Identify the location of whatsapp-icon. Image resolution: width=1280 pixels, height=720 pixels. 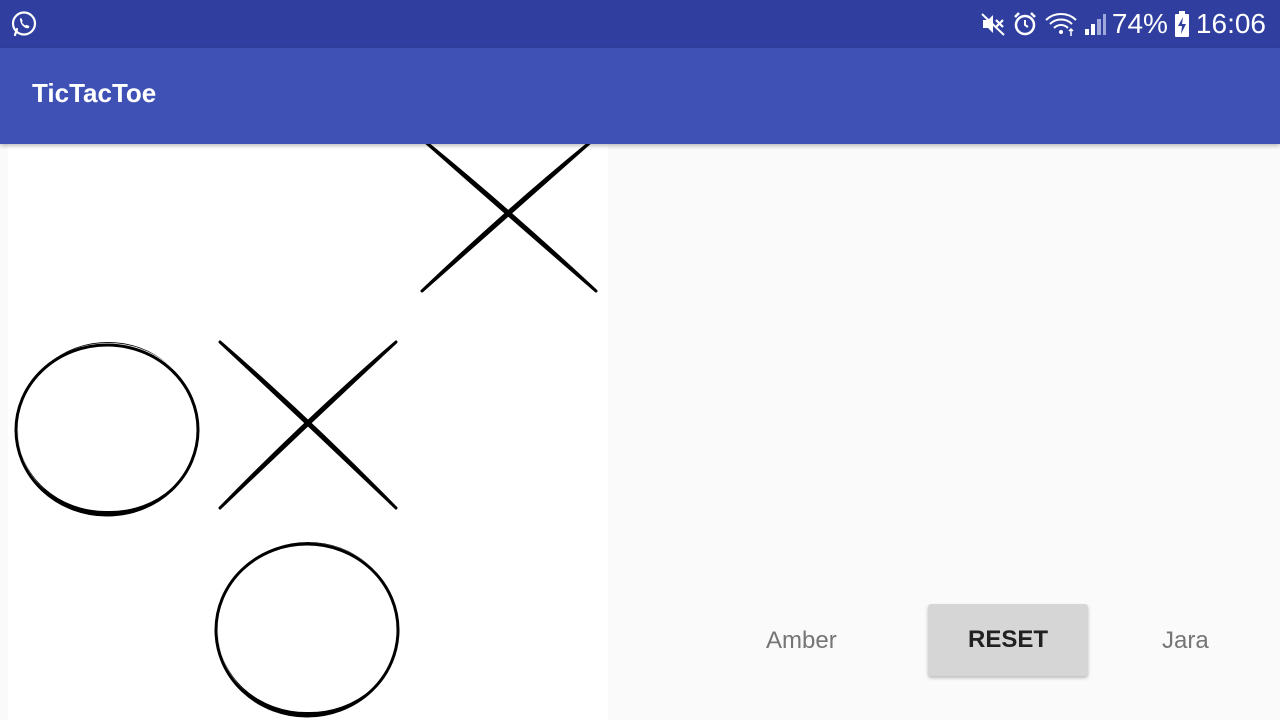
(24, 24).